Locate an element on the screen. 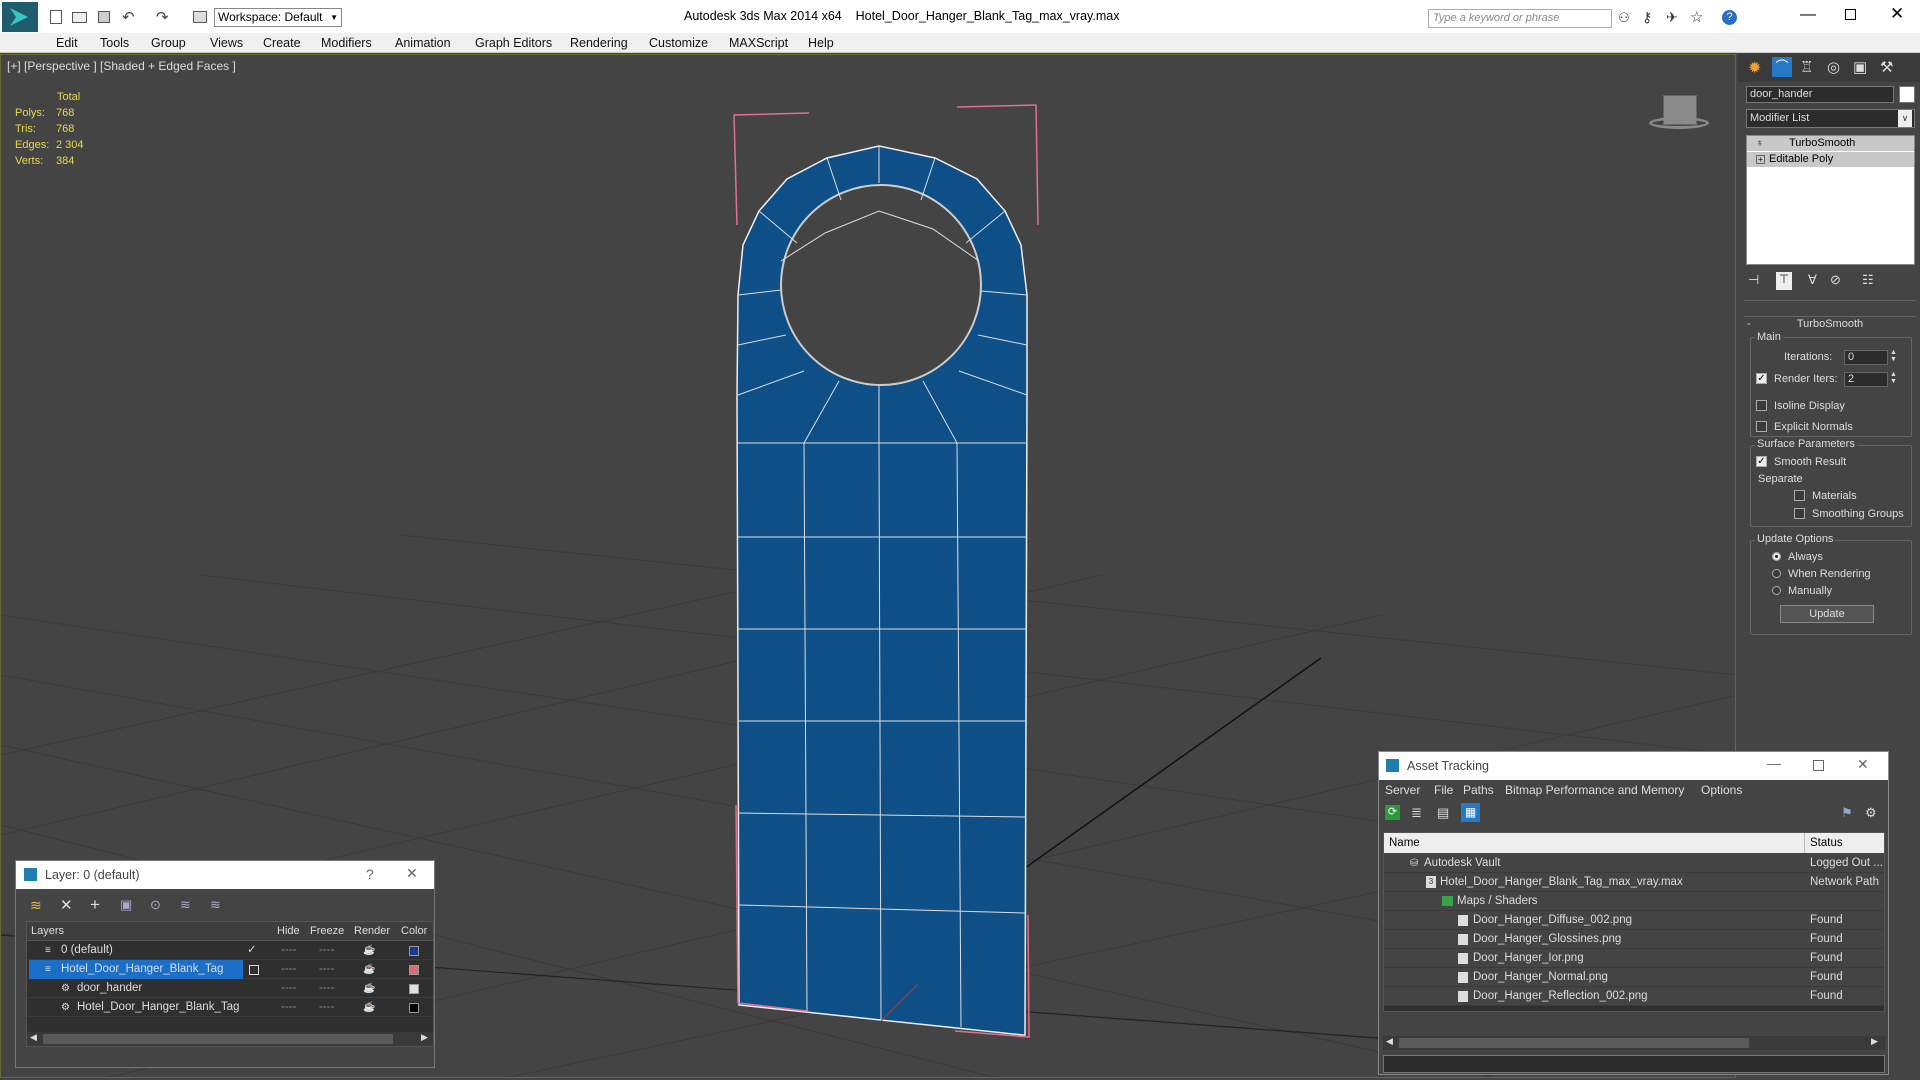  menu-item-maxscript: MAXScript is located at coordinates (758, 43).